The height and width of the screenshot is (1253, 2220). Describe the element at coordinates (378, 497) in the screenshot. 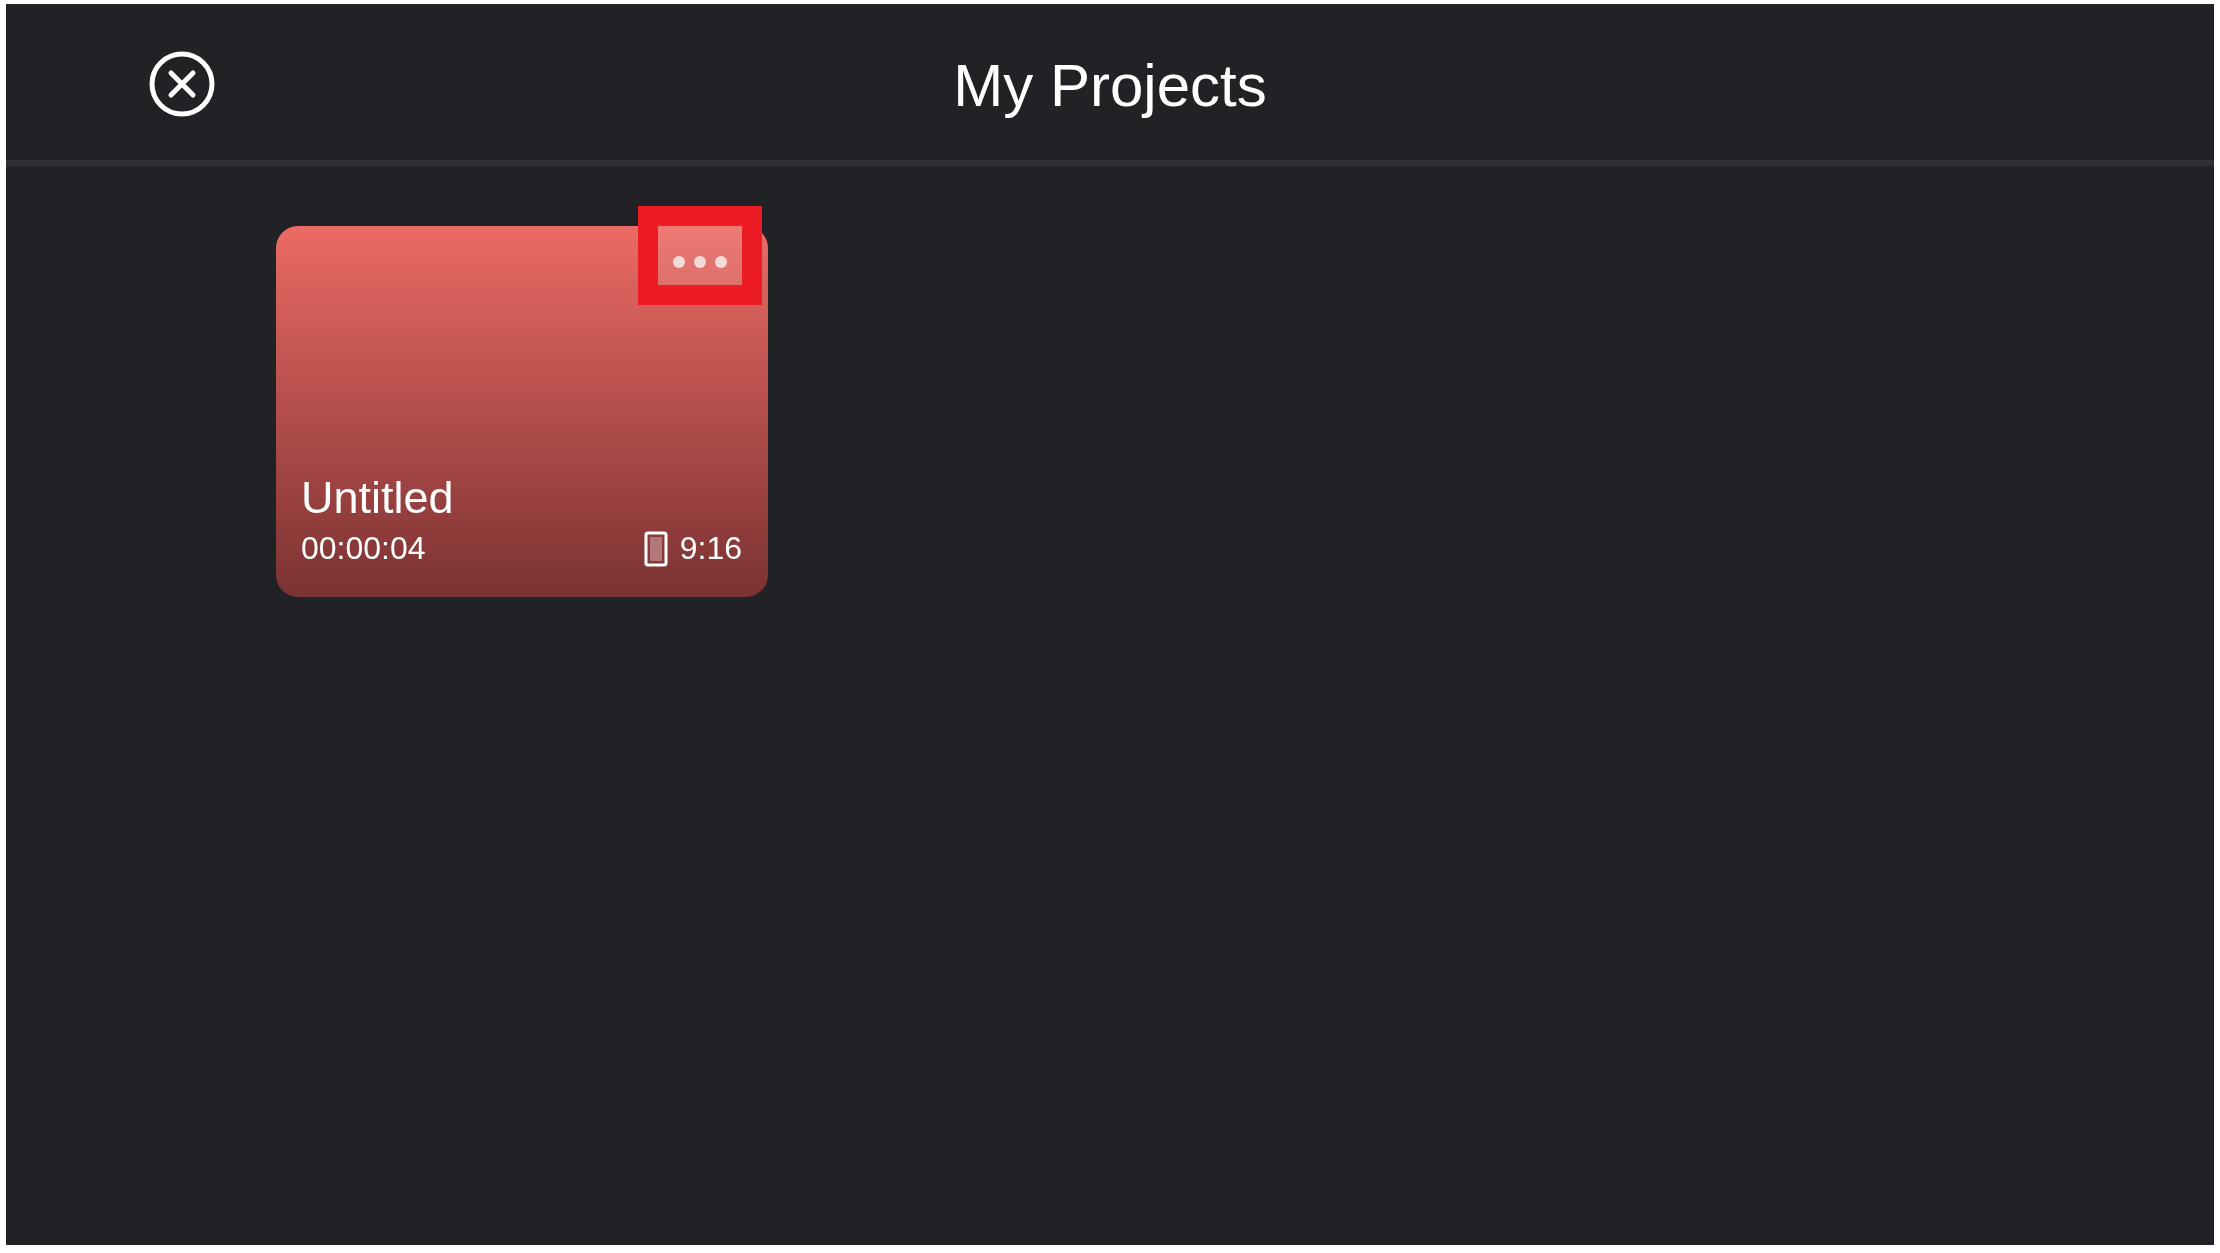

I see `project-title: Untitled` at that location.